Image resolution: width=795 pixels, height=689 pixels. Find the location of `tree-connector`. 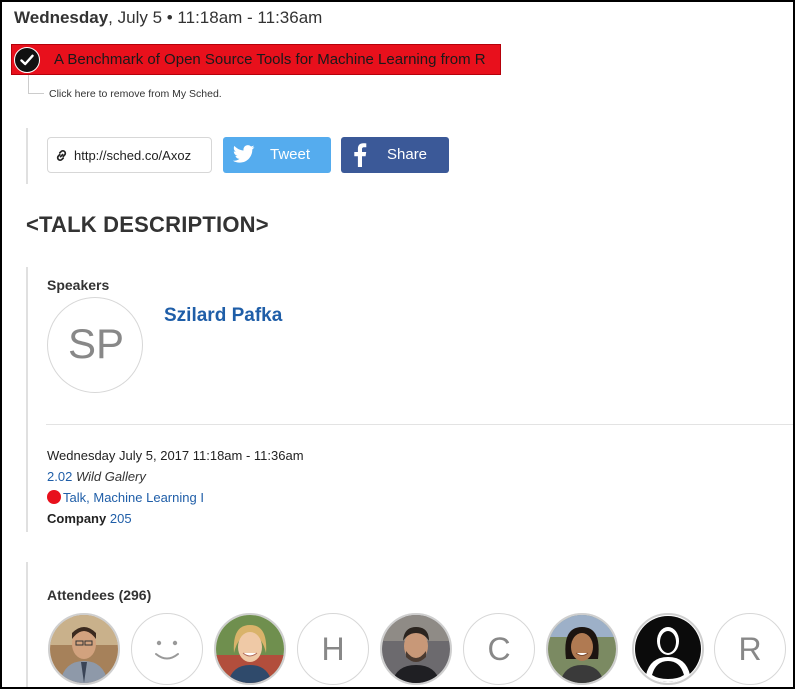

tree-connector is located at coordinates (28, 84).